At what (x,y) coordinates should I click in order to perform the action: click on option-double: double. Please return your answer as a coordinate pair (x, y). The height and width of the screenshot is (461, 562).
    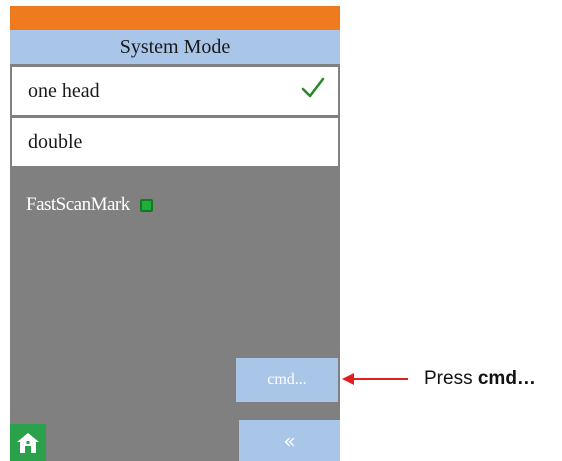
    Looking at the image, I should click on (175, 142).